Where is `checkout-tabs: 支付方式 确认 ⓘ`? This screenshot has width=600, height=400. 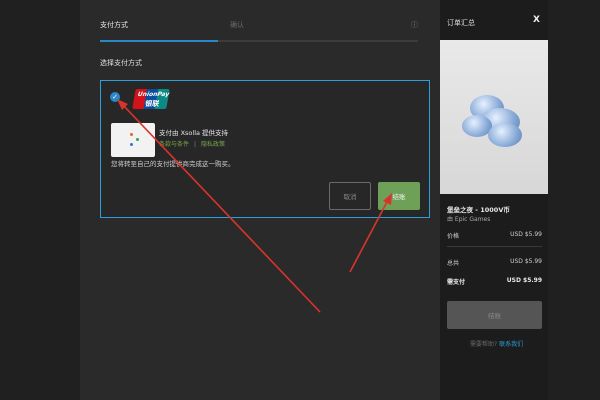
checkout-tabs: 支付方式 确认 ⓘ is located at coordinates (259, 27).